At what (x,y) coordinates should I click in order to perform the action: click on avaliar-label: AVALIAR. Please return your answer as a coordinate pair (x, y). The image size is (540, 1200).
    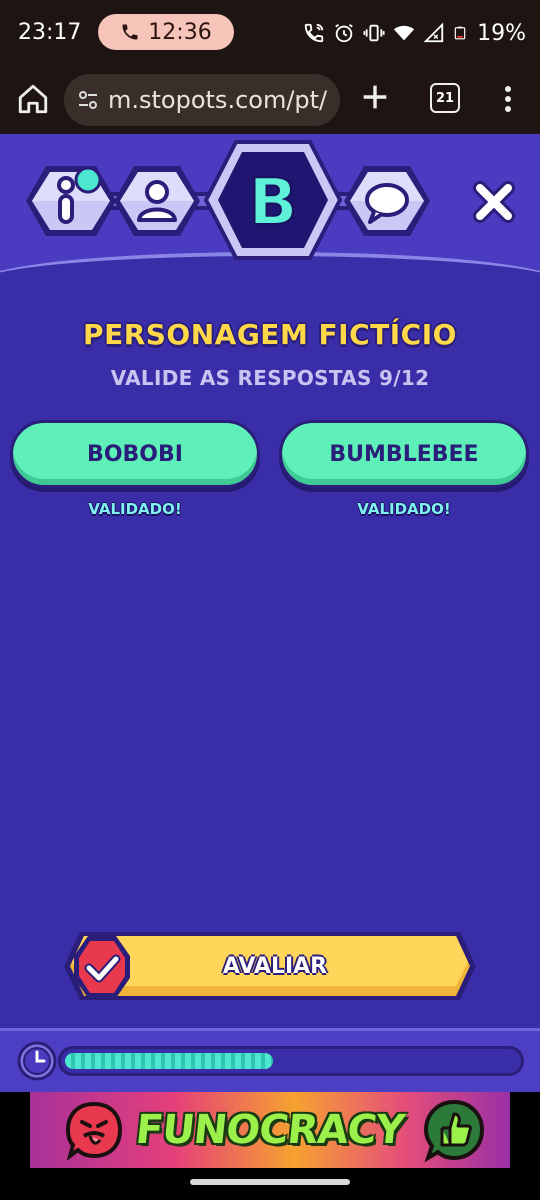
    Looking at the image, I should click on (275, 966).